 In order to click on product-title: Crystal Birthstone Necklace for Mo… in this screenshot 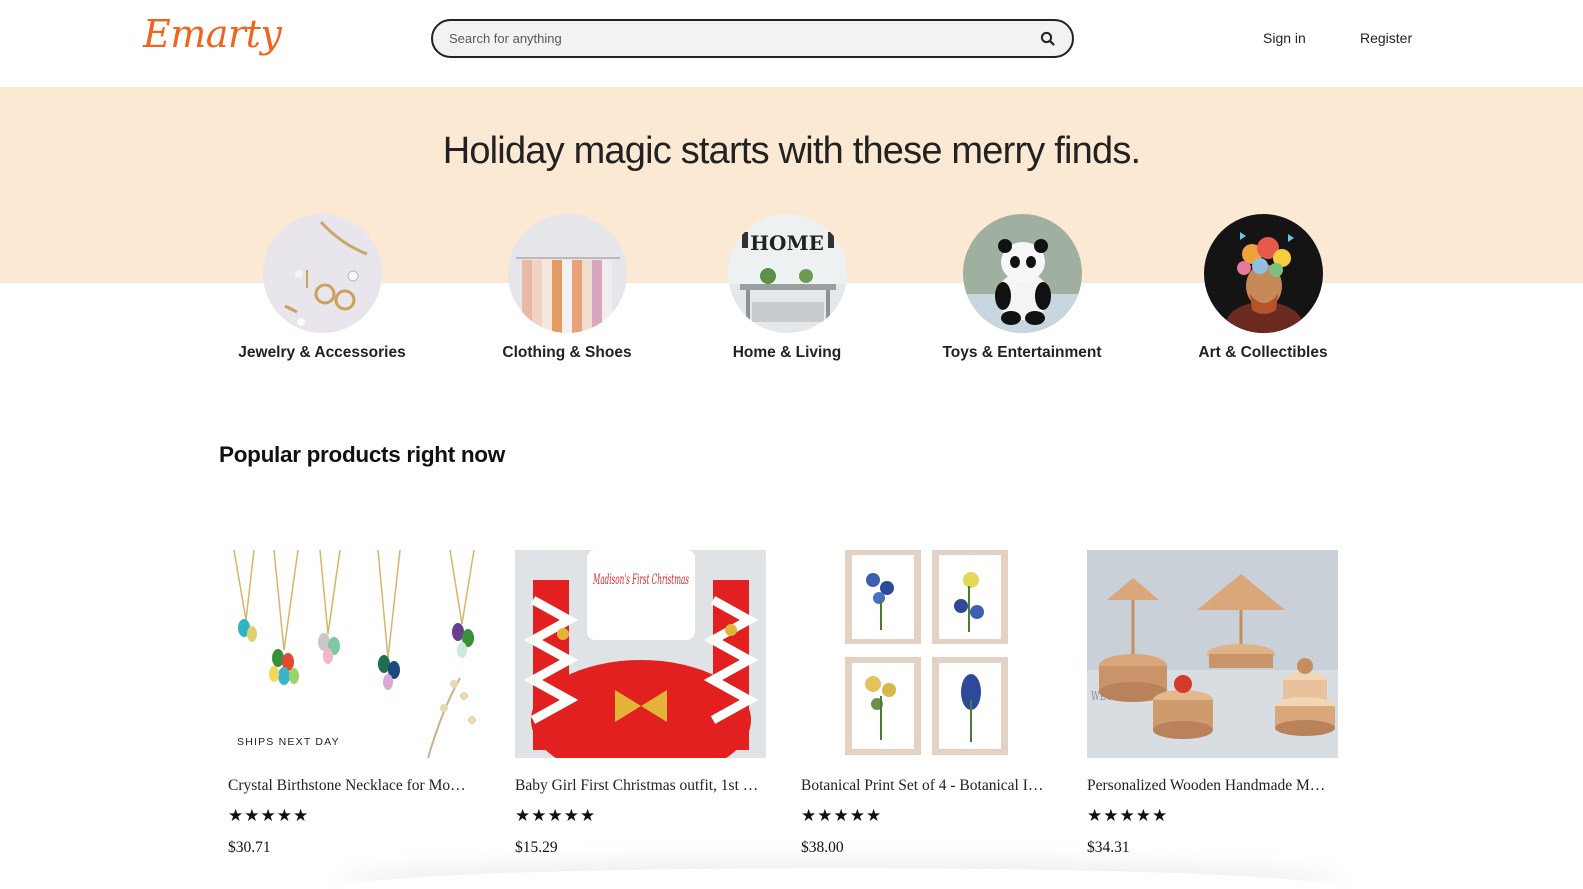, I will do `click(353, 786)`.